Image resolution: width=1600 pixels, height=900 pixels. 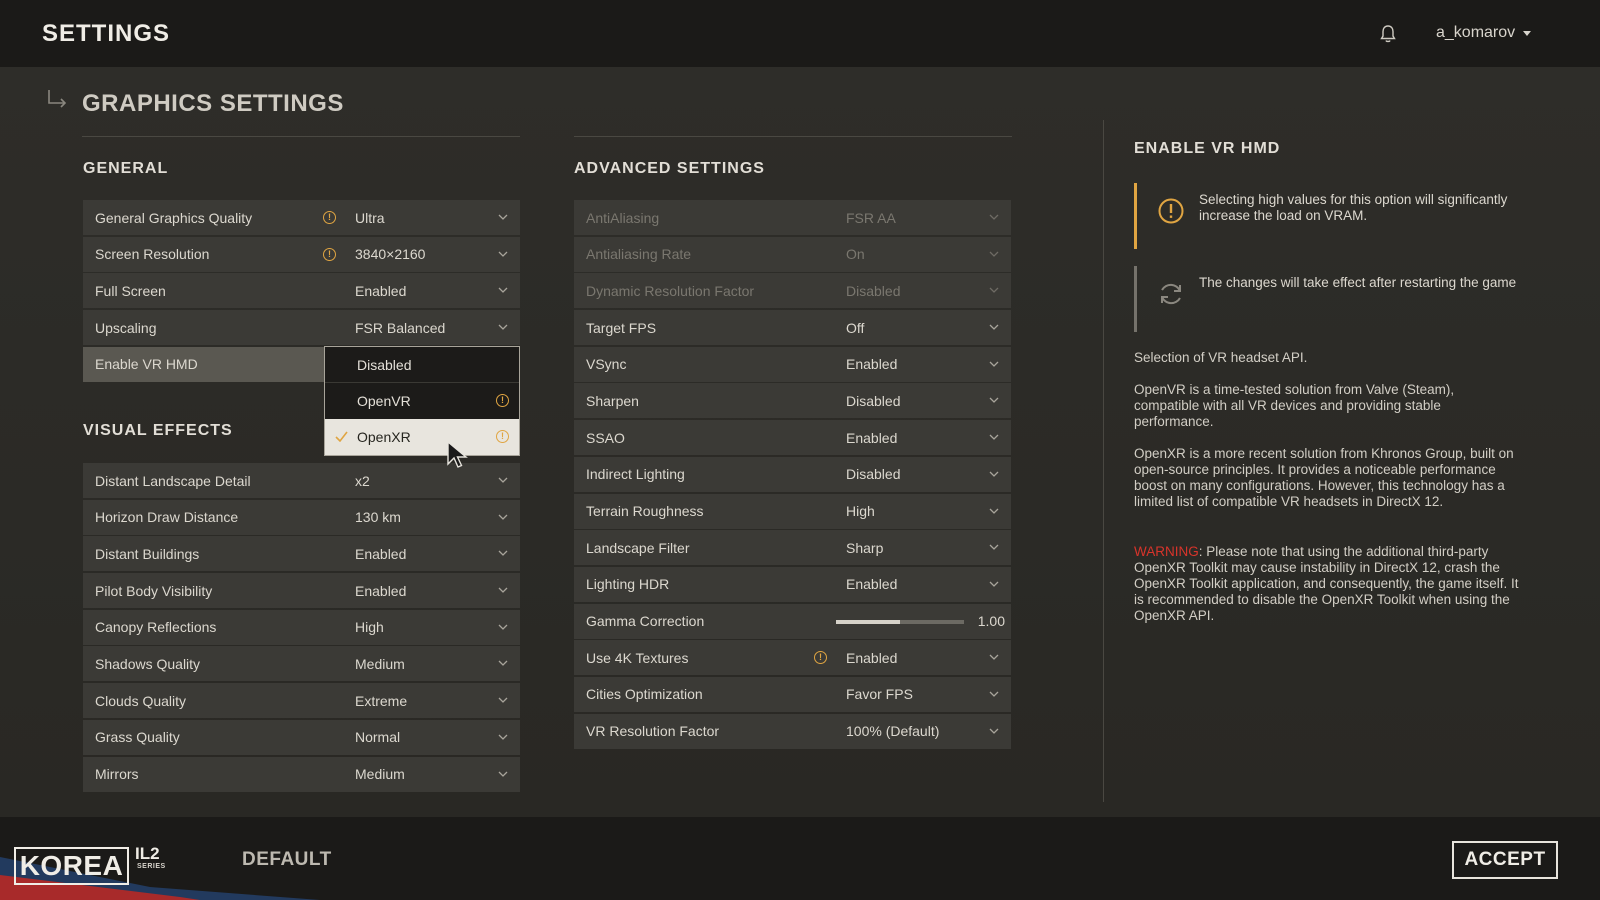 What do you see at coordinates (653, 731) in the screenshot?
I see `setting-label: VR Resolution Factor` at bounding box center [653, 731].